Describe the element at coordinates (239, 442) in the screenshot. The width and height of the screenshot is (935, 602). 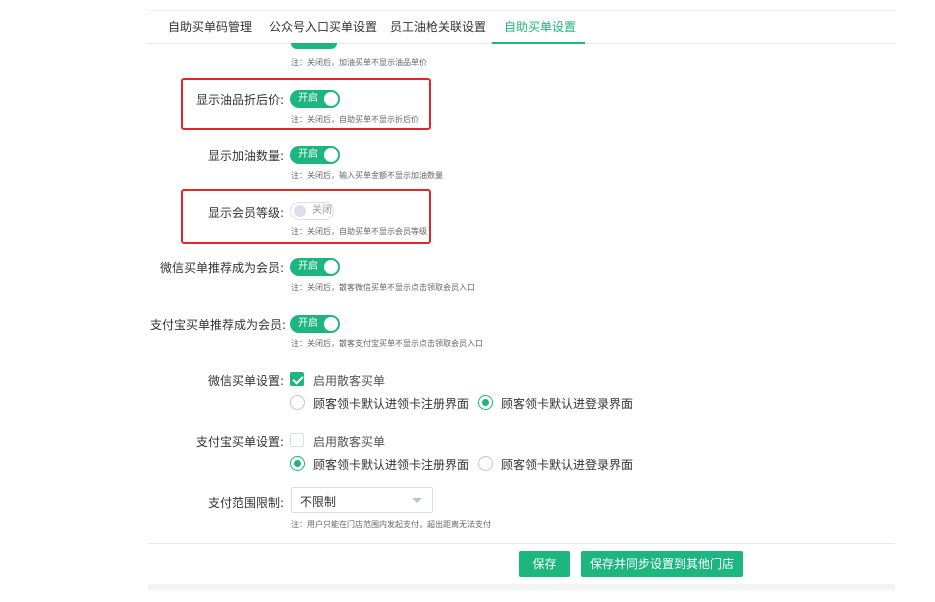
I see `alipay-pay-label: 支付宝买单设置:` at that location.